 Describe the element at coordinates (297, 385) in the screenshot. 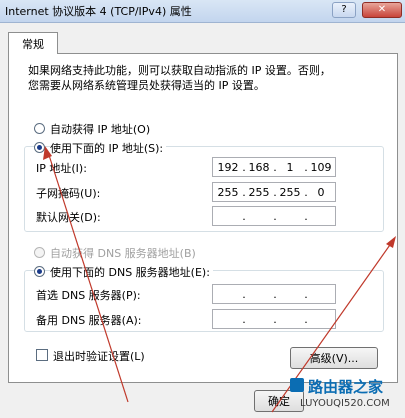

I see `router-icon` at that location.